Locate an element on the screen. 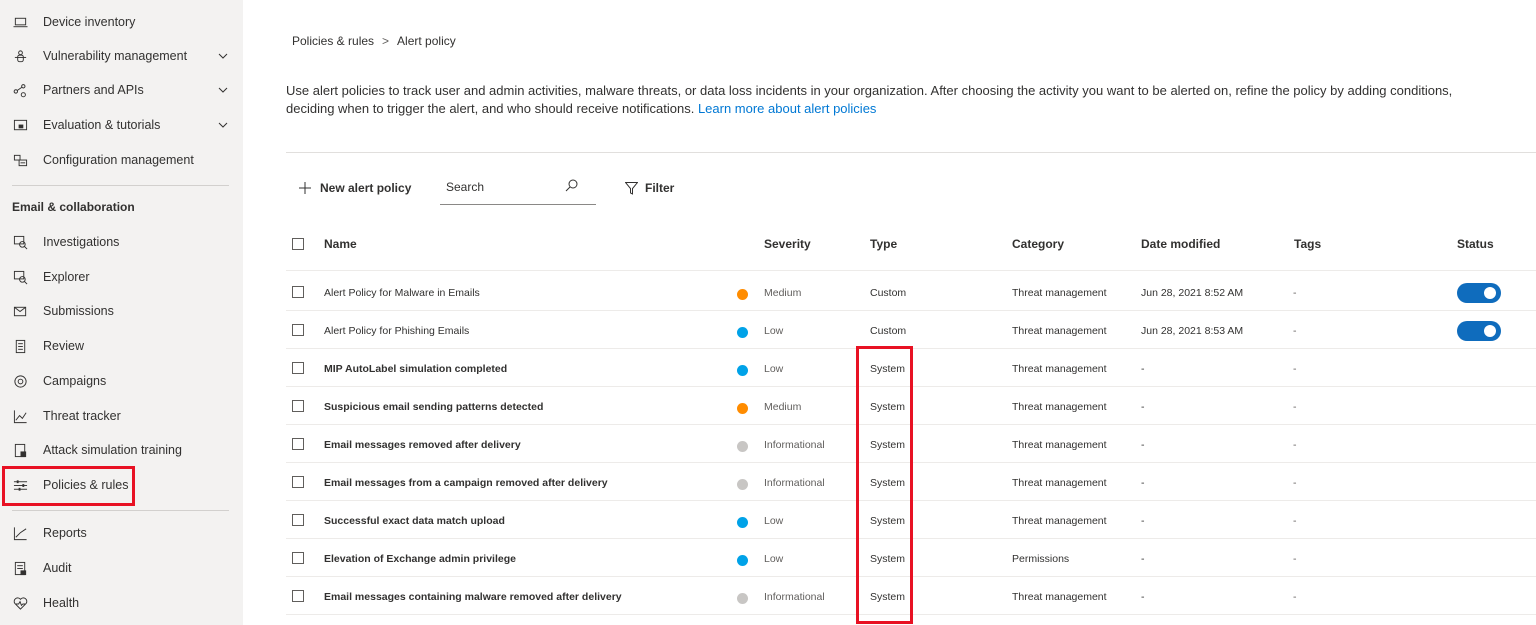  severity-value: Low is located at coordinates (774, 369).